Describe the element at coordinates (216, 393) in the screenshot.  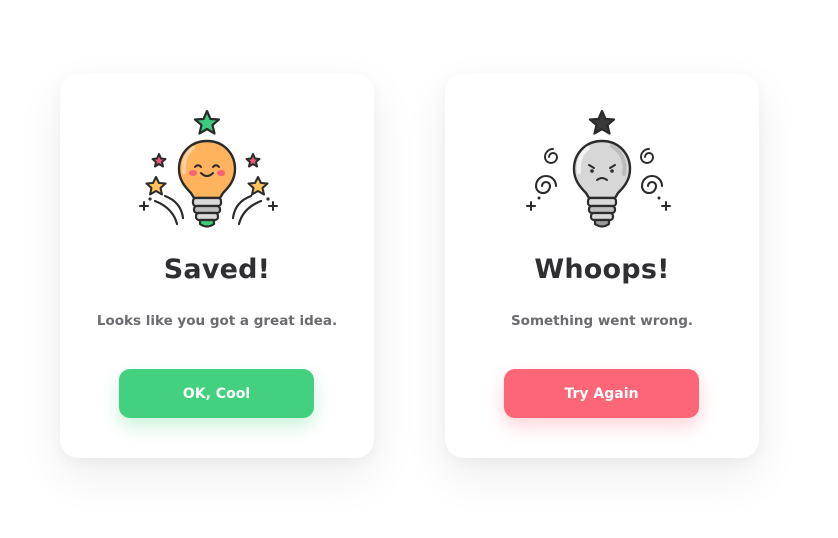
I see `ok-cool-button: OK, Cool` at that location.